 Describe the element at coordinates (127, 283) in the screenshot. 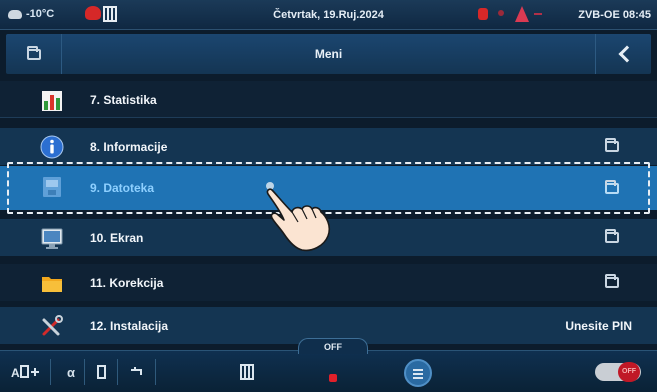

I see `menu-item-label: 11. Korekcija` at that location.